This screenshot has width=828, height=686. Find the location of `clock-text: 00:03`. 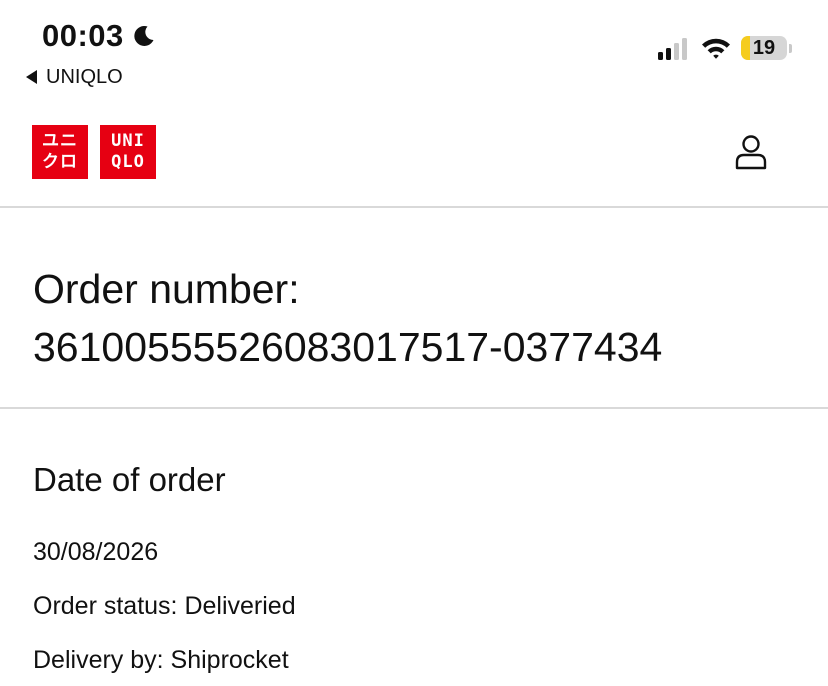

clock-text: 00:03 is located at coordinates (83, 35).